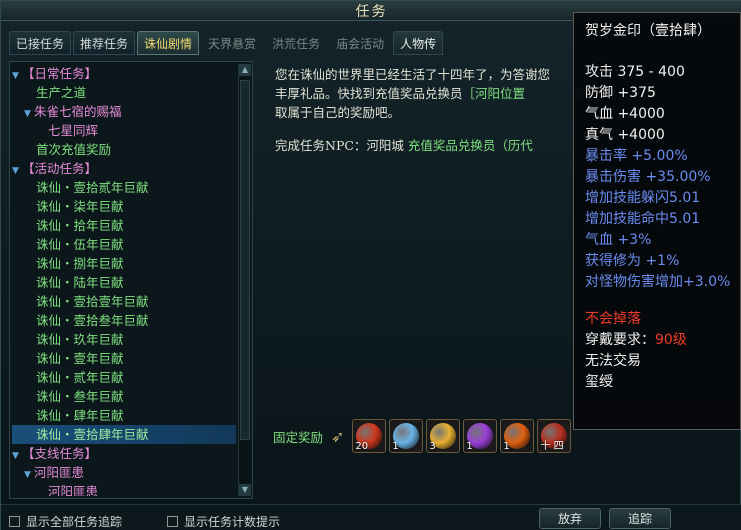 This screenshot has width=741, height=530. I want to click on tree-item: 诛仙・柒年巨献, so click(124, 206).